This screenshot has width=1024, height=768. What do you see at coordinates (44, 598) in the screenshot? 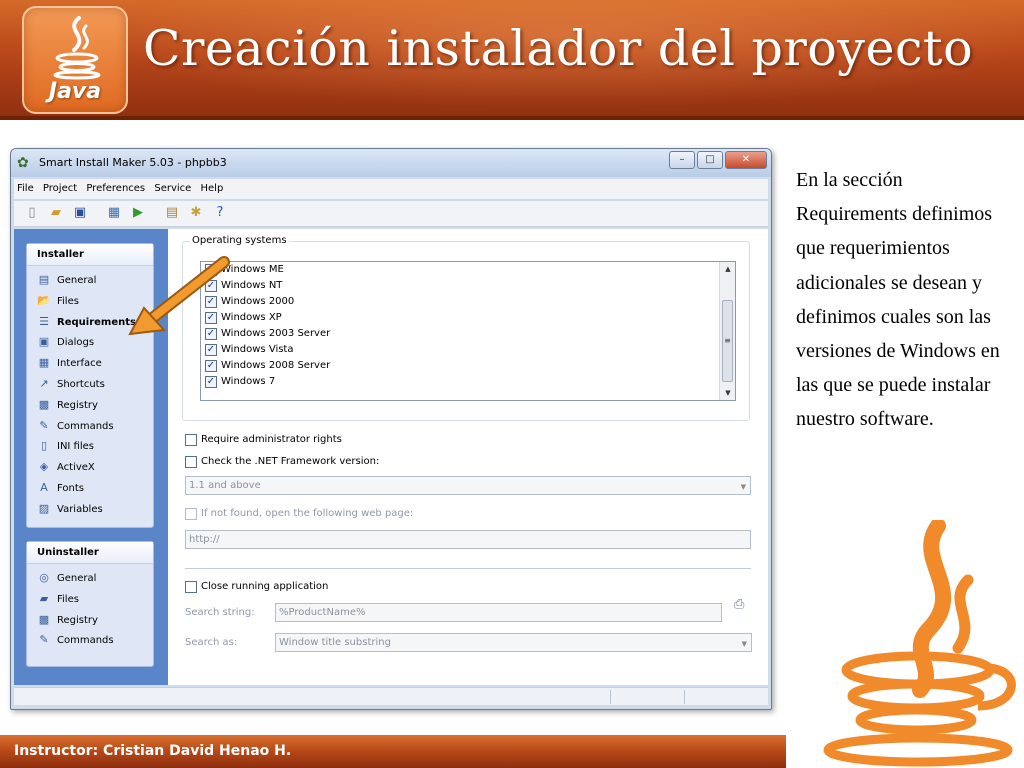
I see `files-icon: ▰` at bounding box center [44, 598].